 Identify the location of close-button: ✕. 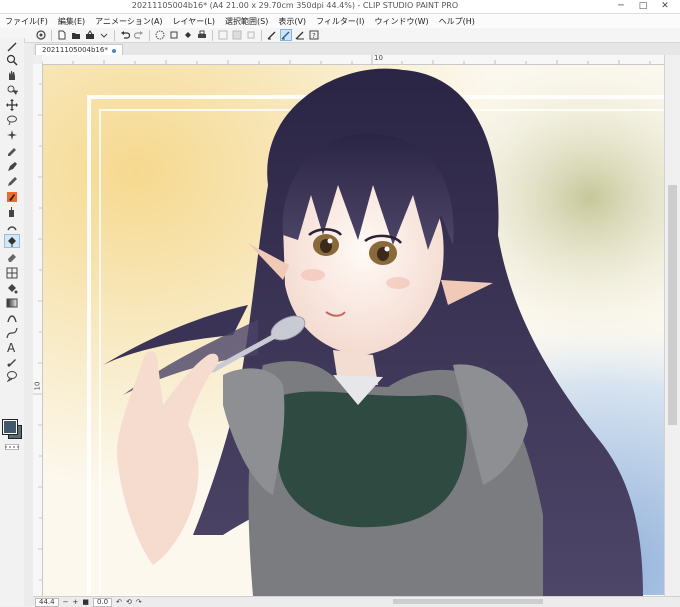
(665, 6).